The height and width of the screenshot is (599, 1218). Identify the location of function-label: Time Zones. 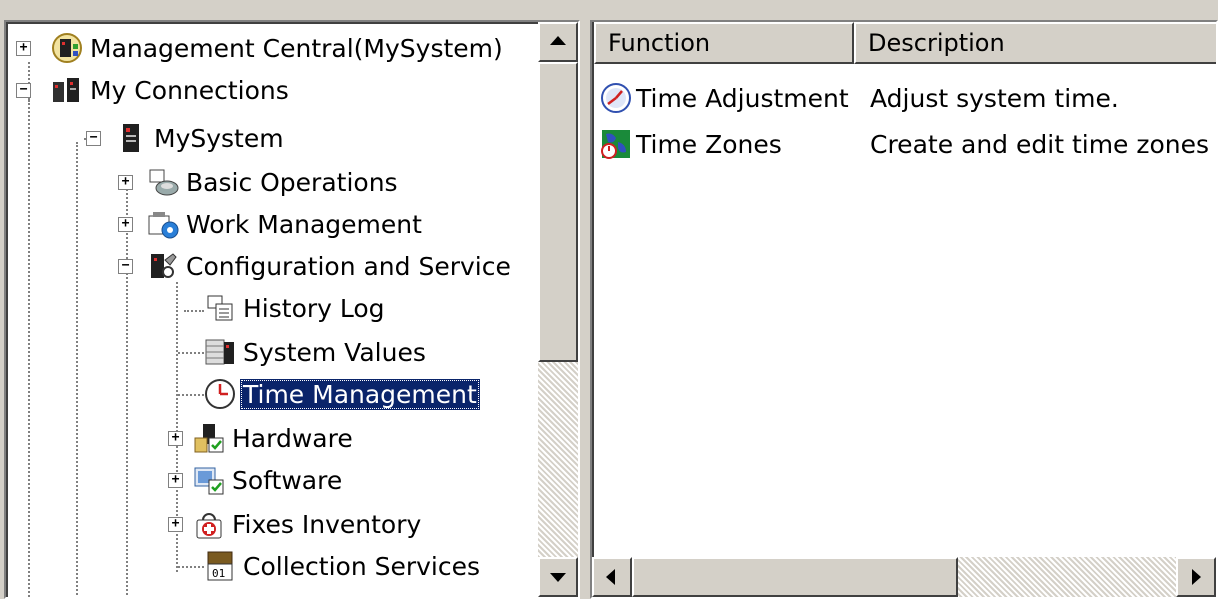
(709, 144).